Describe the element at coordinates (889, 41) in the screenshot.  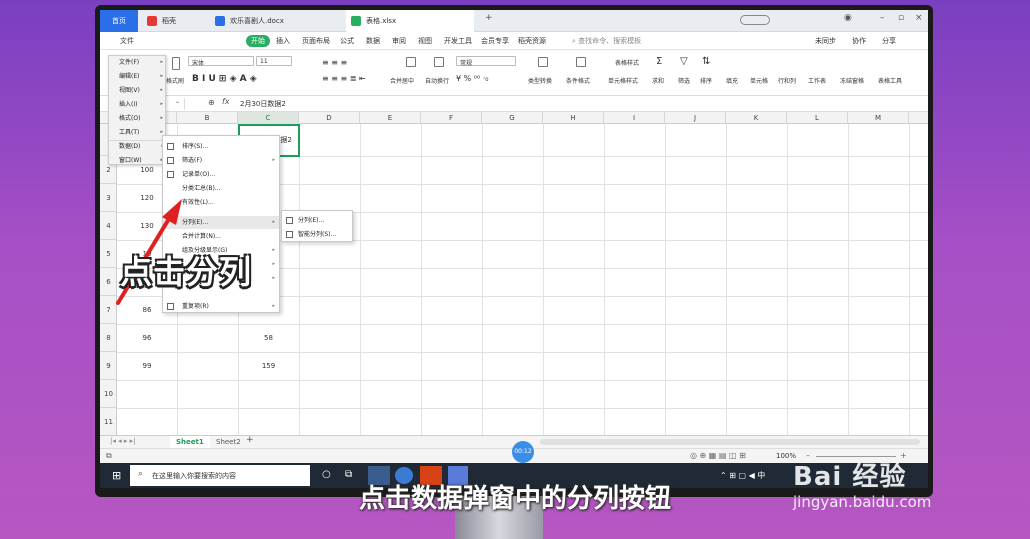
I see `share-button: 分享` at that location.